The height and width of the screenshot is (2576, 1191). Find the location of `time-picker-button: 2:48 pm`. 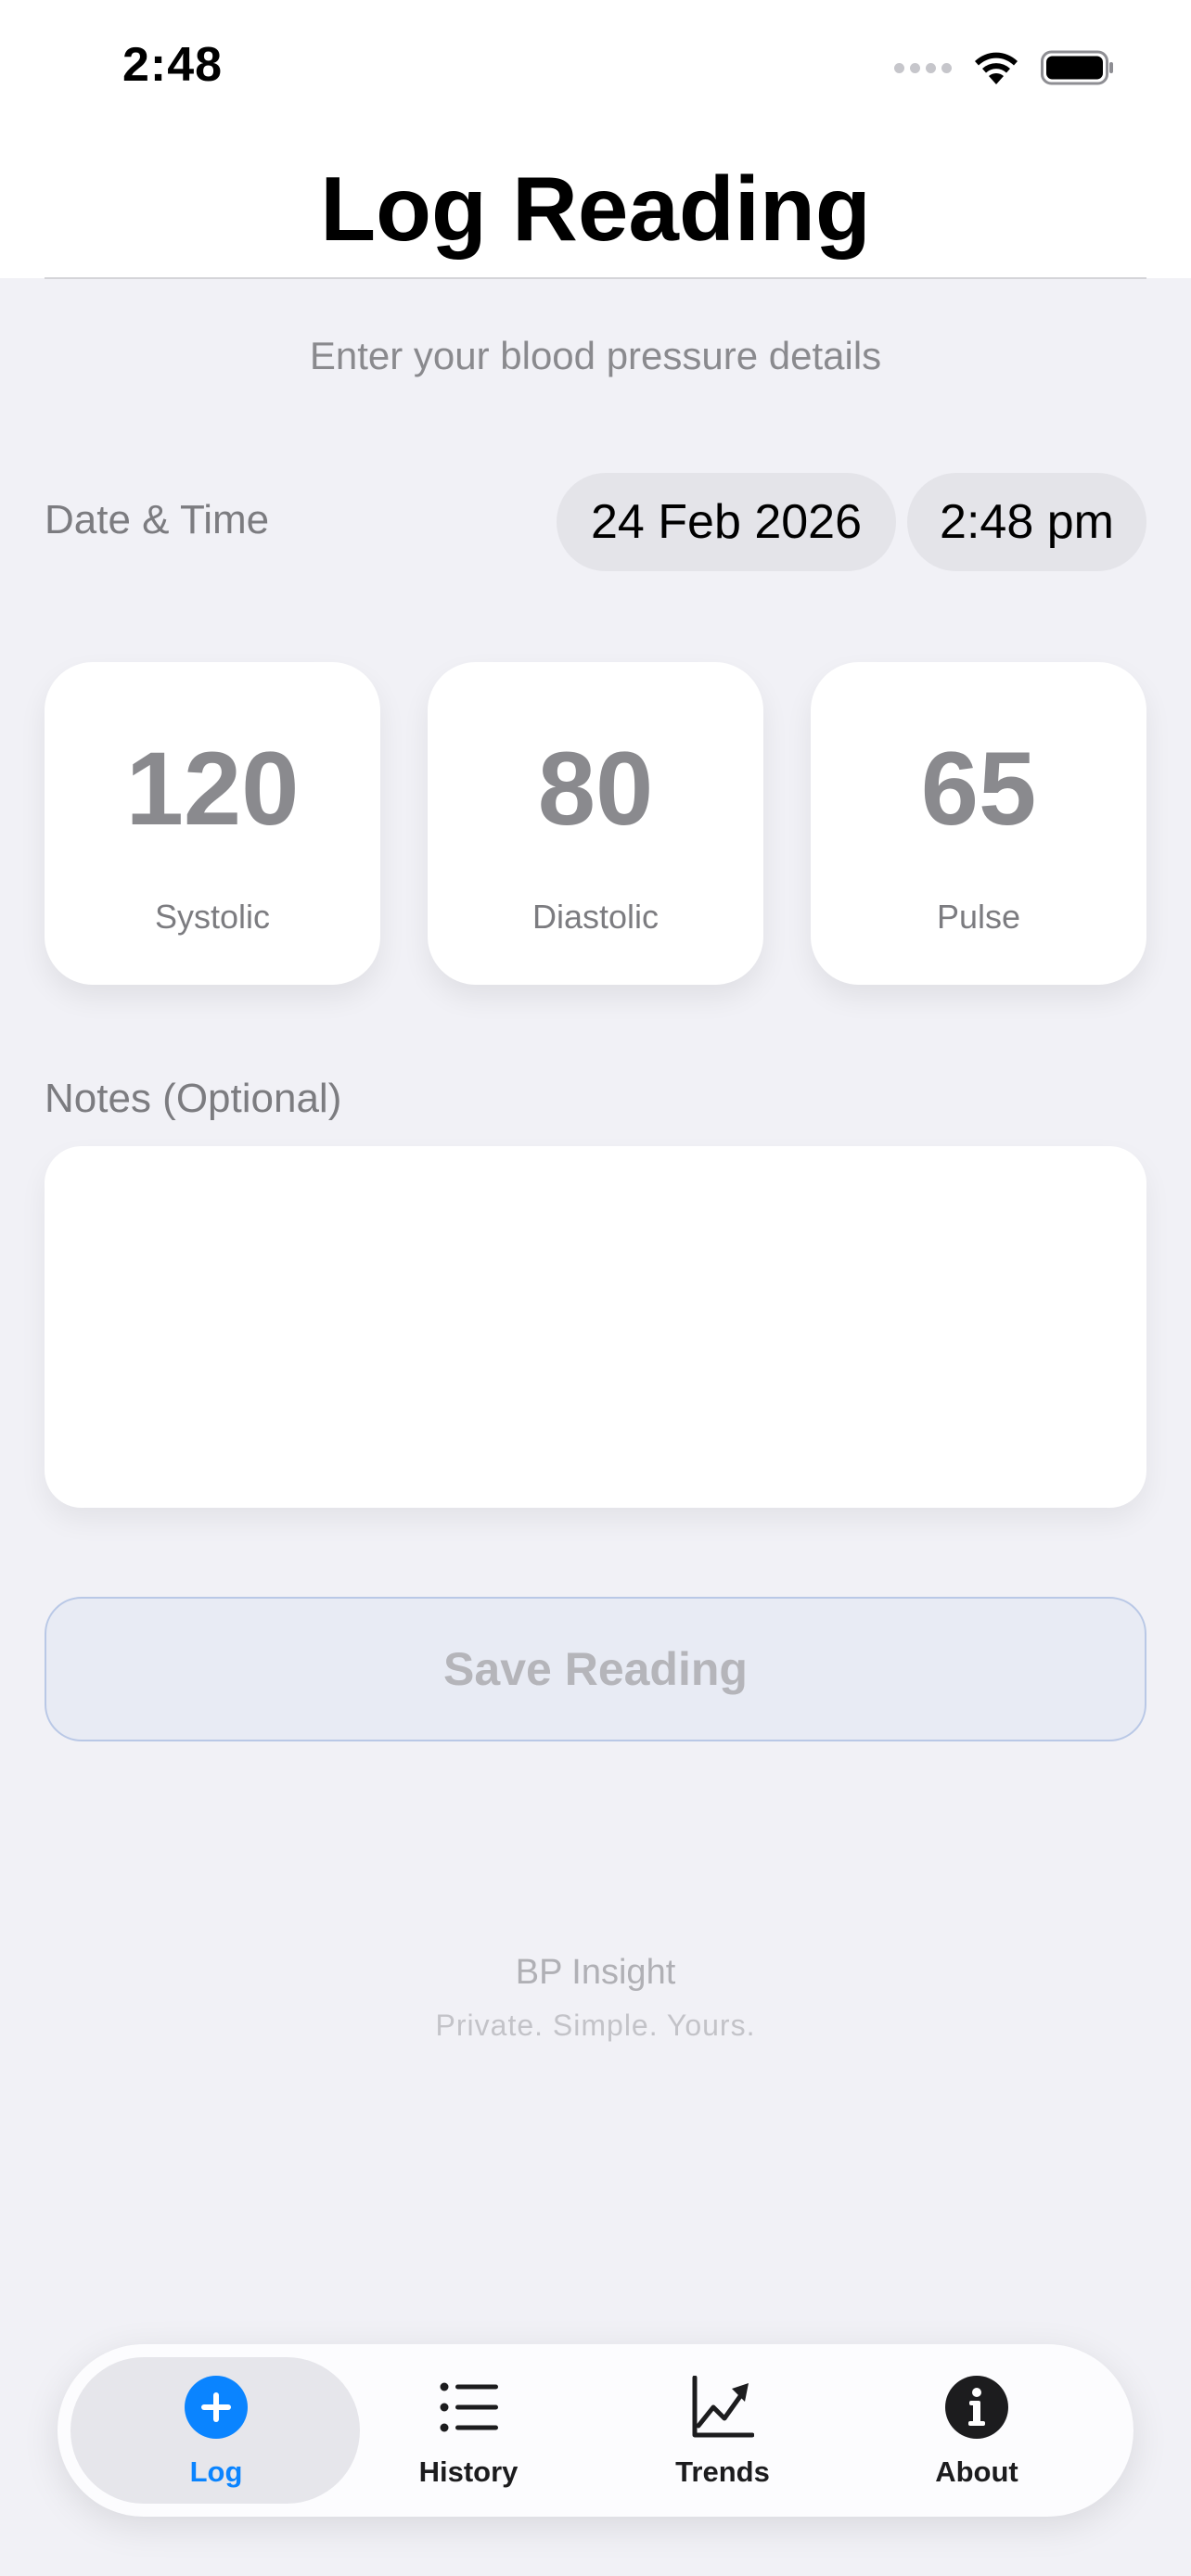

time-picker-button: 2:48 pm is located at coordinates (1026, 522).